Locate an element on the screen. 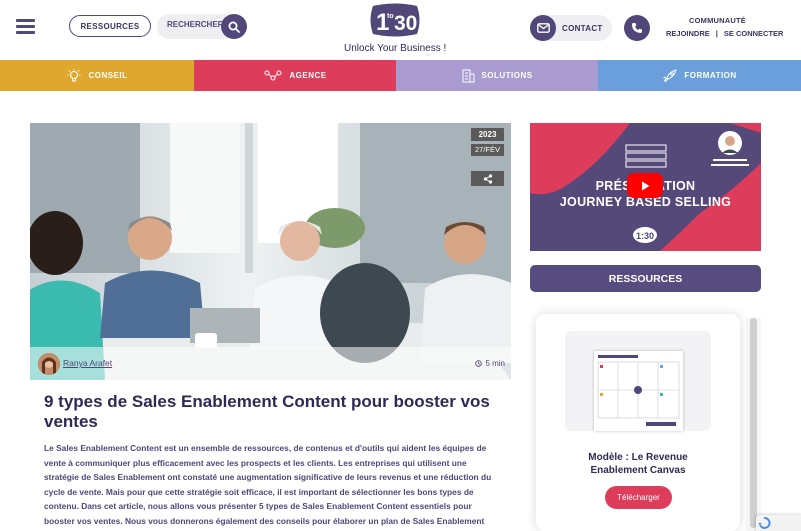 This screenshot has width=801, height=531. avatar is located at coordinates (49, 364).